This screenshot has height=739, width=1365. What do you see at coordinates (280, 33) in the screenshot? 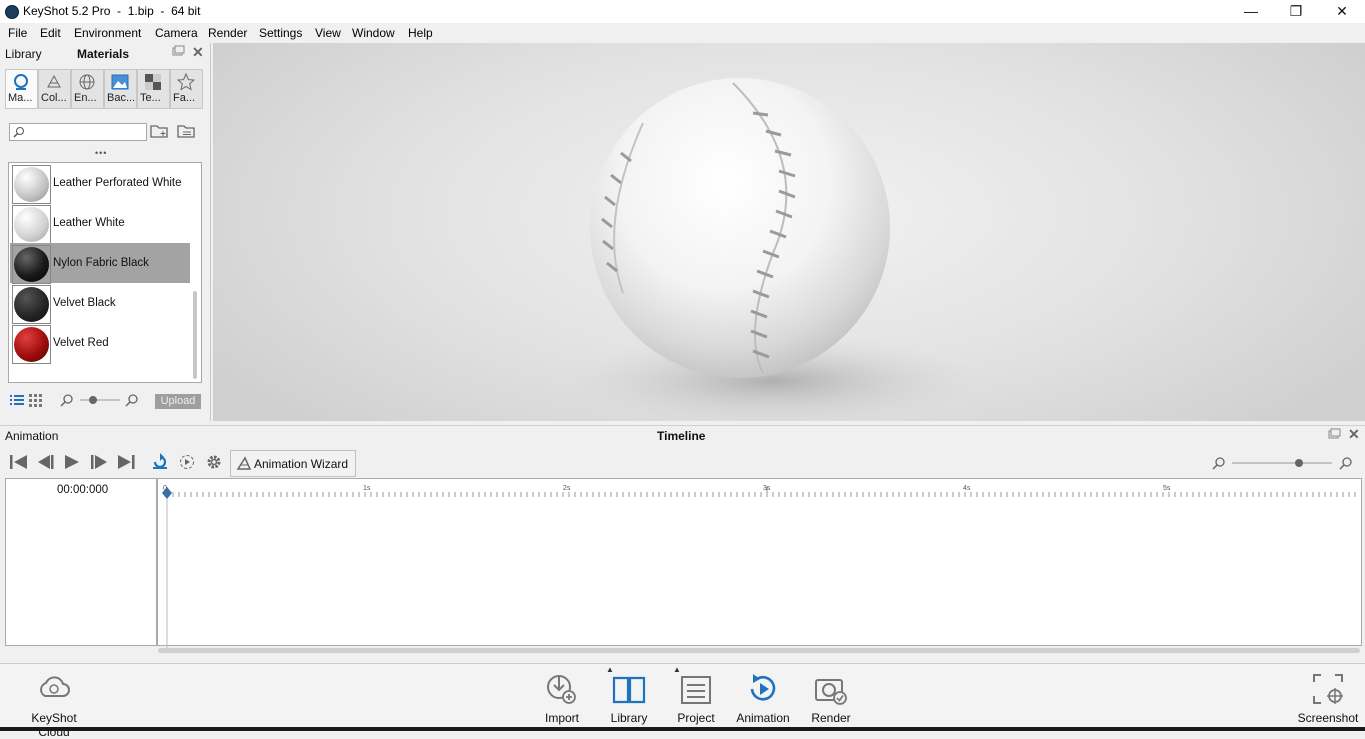
I see `menu-settings: Settings` at bounding box center [280, 33].